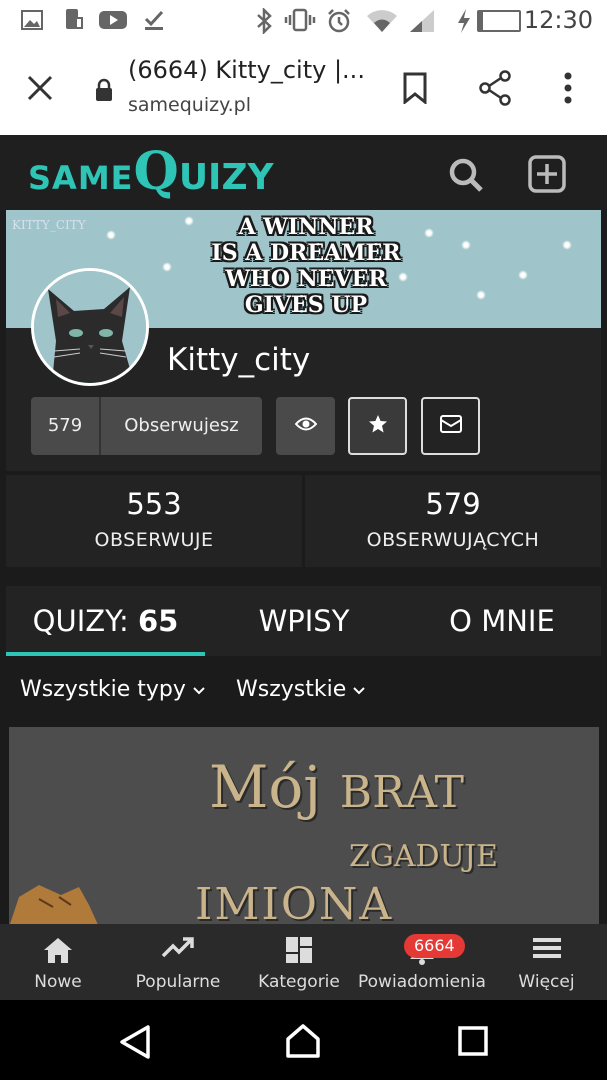 Image resolution: width=607 pixels, height=1080 pixels. What do you see at coordinates (69, 900) in the screenshot?
I see `cat-image` at bounding box center [69, 900].